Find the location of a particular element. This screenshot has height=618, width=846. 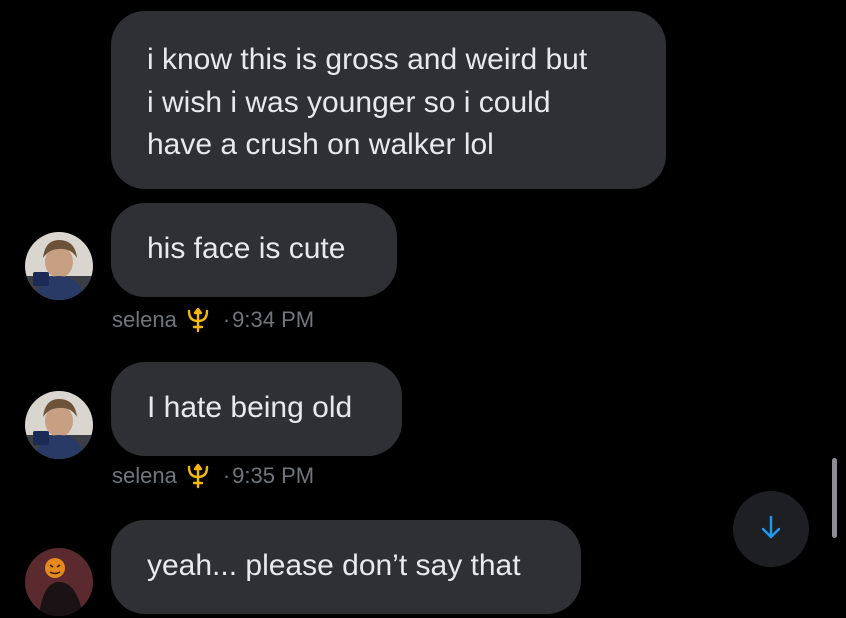

message-meta: selena · 9:35 PM is located at coordinates (213, 476).